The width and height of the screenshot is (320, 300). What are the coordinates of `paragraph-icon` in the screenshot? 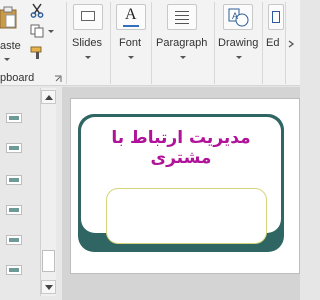 It's located at (182, 17).